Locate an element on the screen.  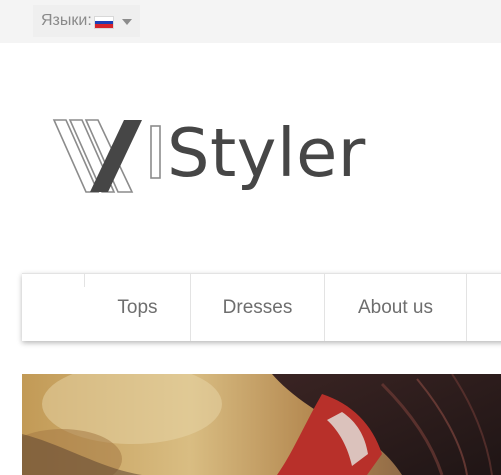
ru-flag-icon is located at coordinates (103, 22).